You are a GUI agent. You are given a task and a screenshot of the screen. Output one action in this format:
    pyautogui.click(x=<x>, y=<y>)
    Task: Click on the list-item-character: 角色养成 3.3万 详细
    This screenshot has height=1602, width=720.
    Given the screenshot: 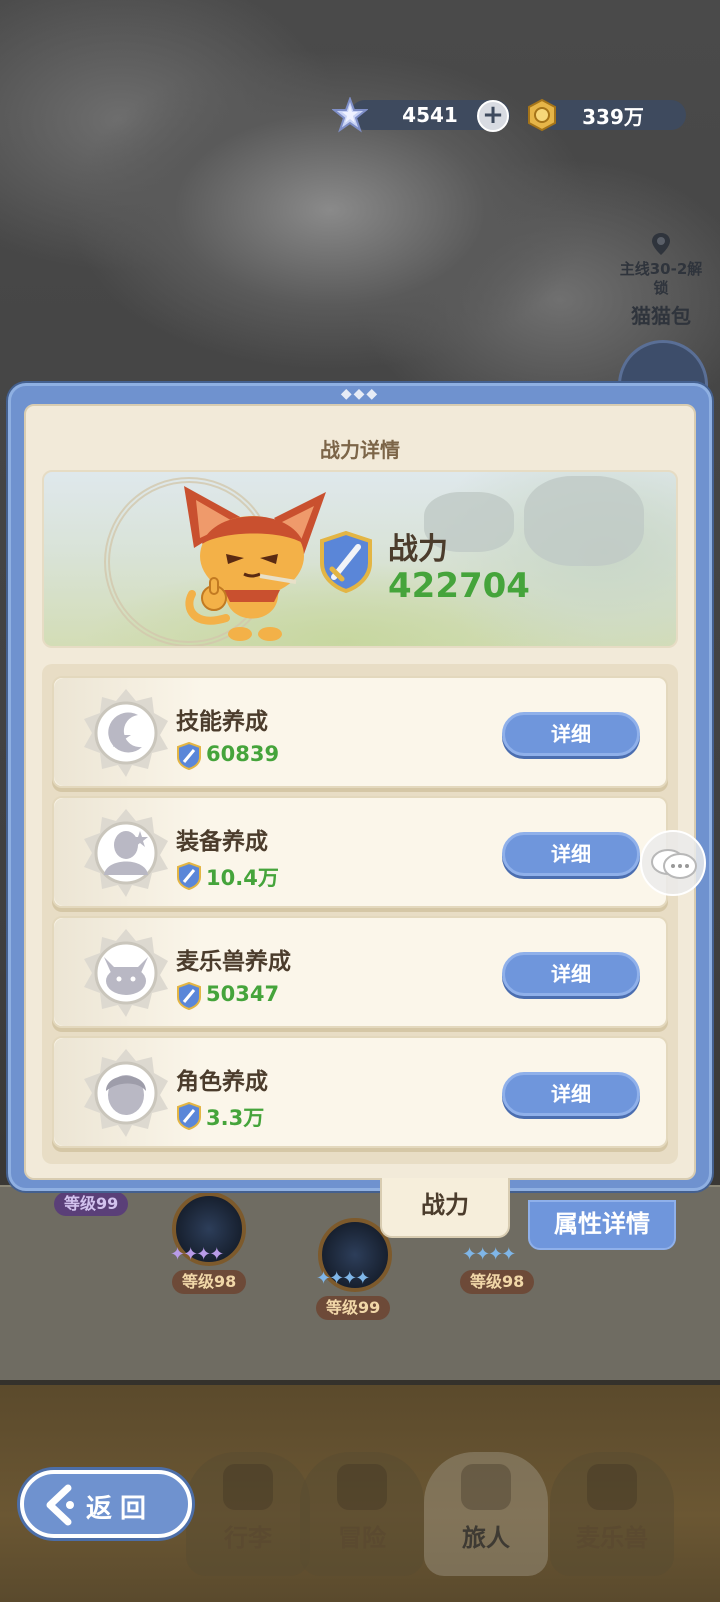 What is the action you would take?
    pyautogui.click(x=360, y=1092)
    